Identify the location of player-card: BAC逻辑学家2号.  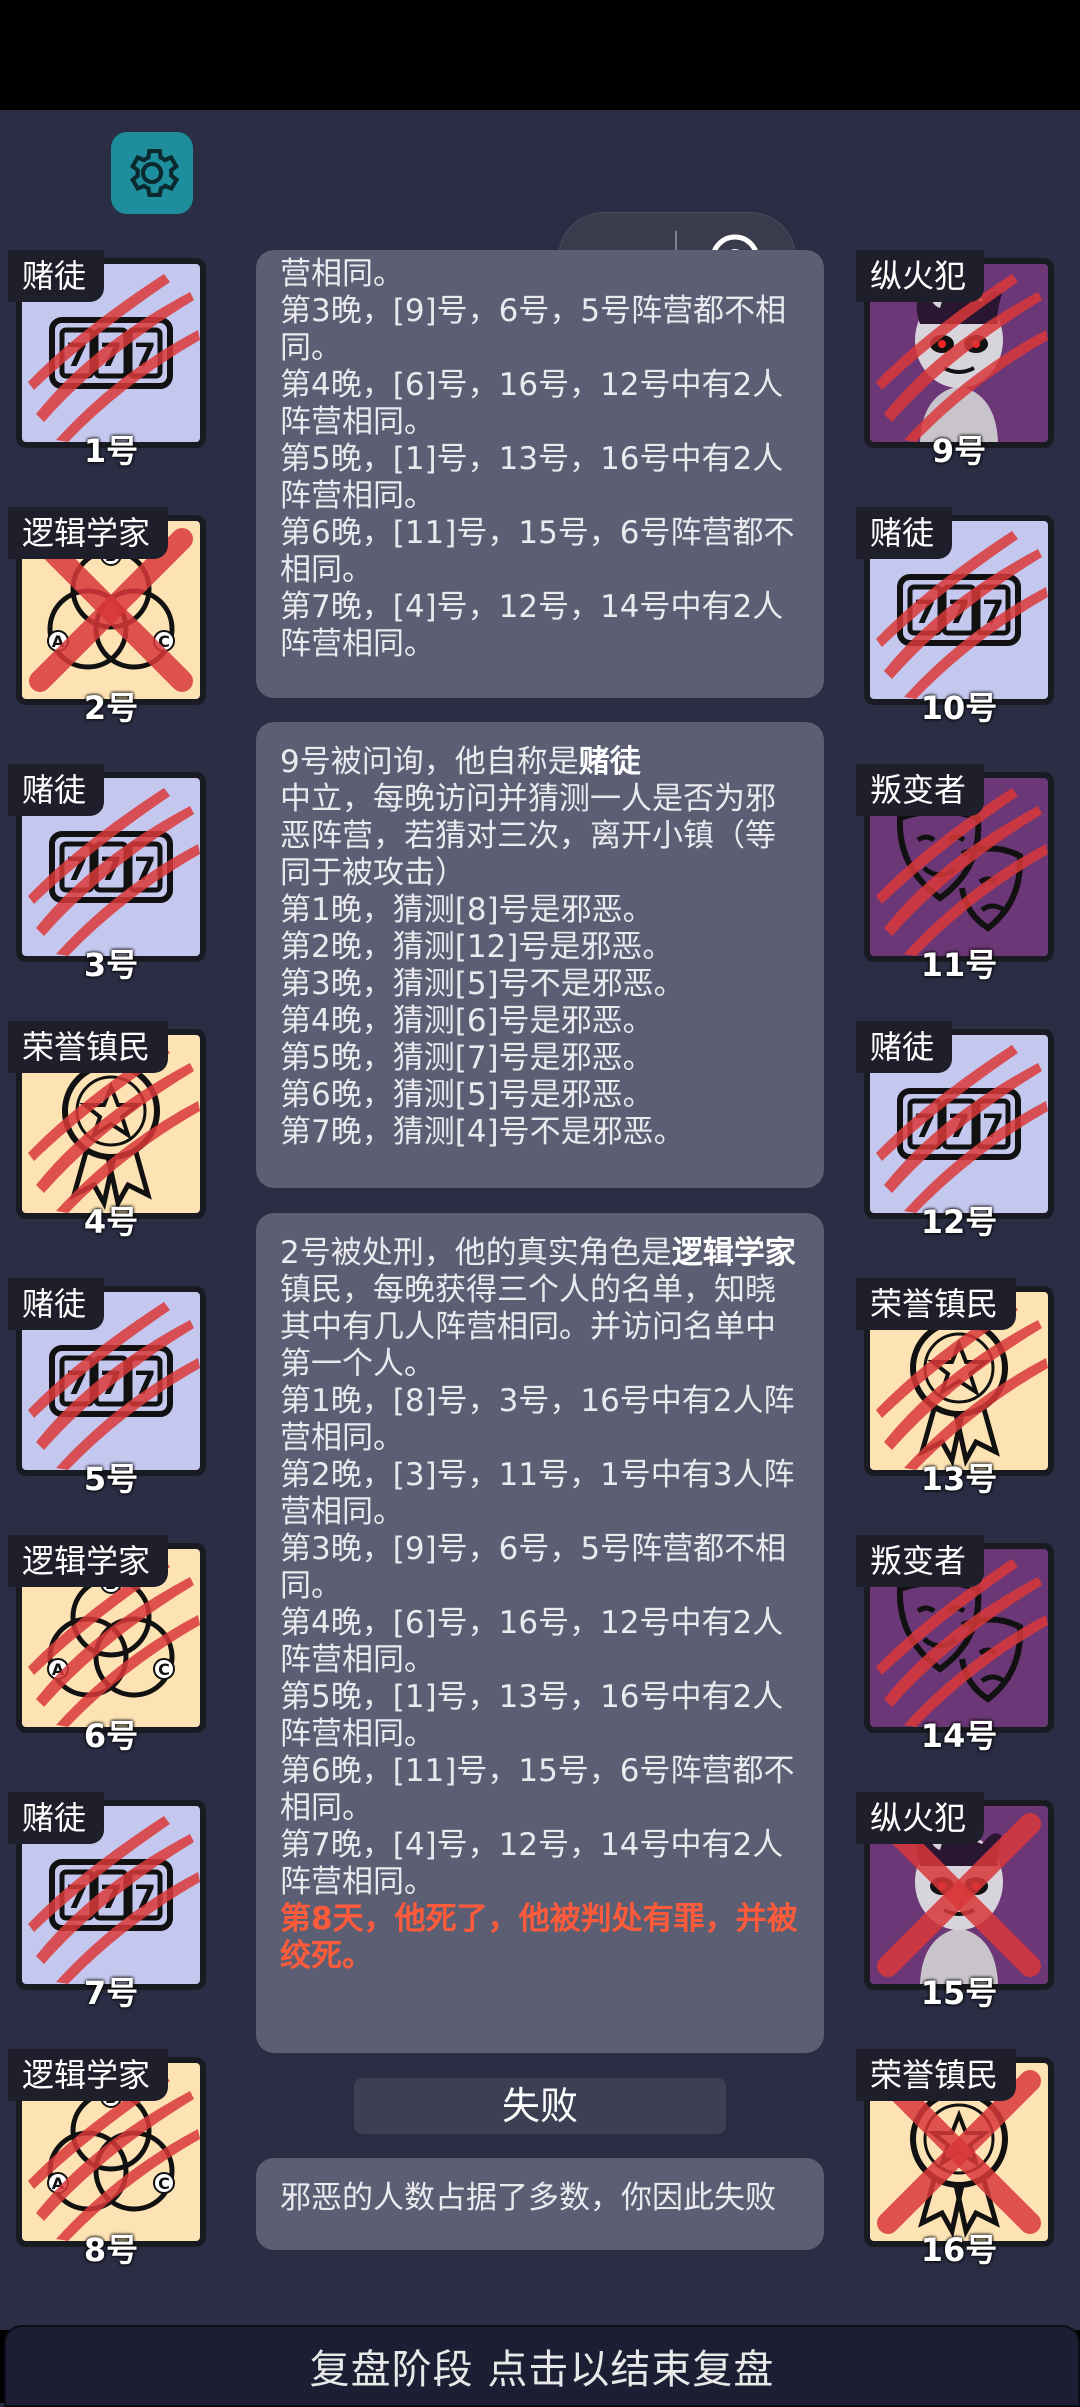
(111, 617).